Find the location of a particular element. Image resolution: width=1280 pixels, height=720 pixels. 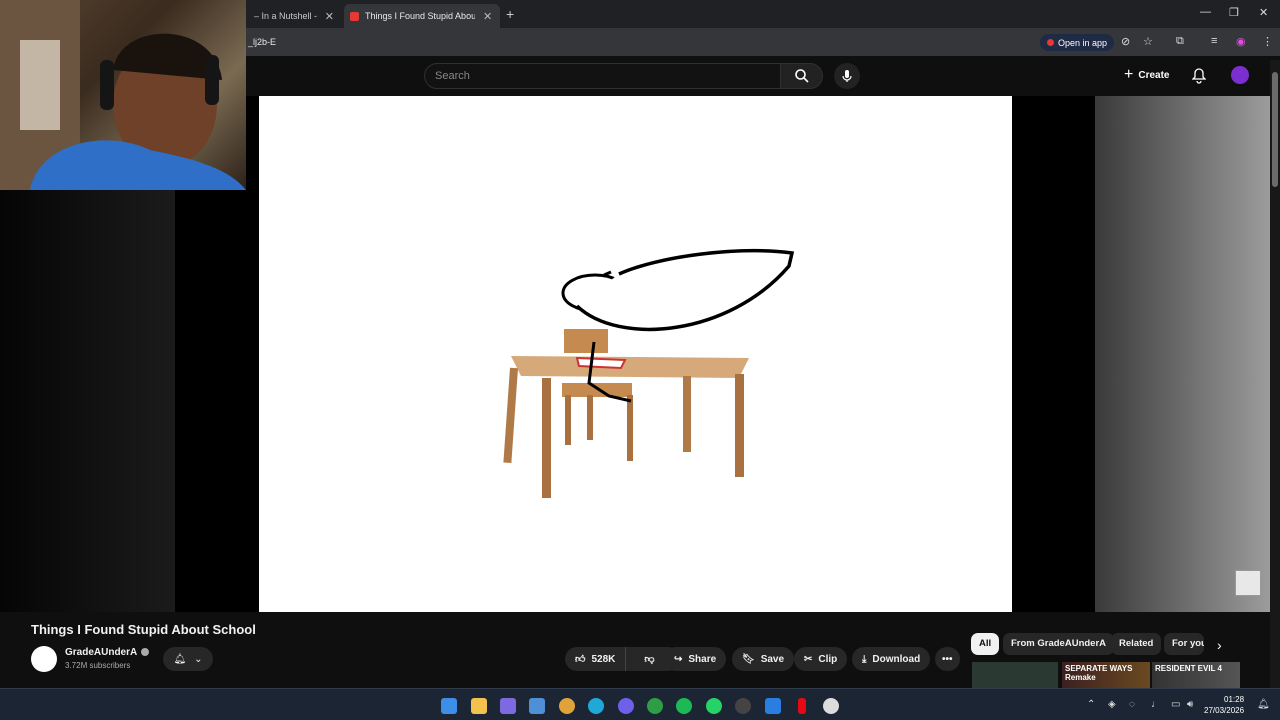

mail-icon is located at coordinates (773, 706).